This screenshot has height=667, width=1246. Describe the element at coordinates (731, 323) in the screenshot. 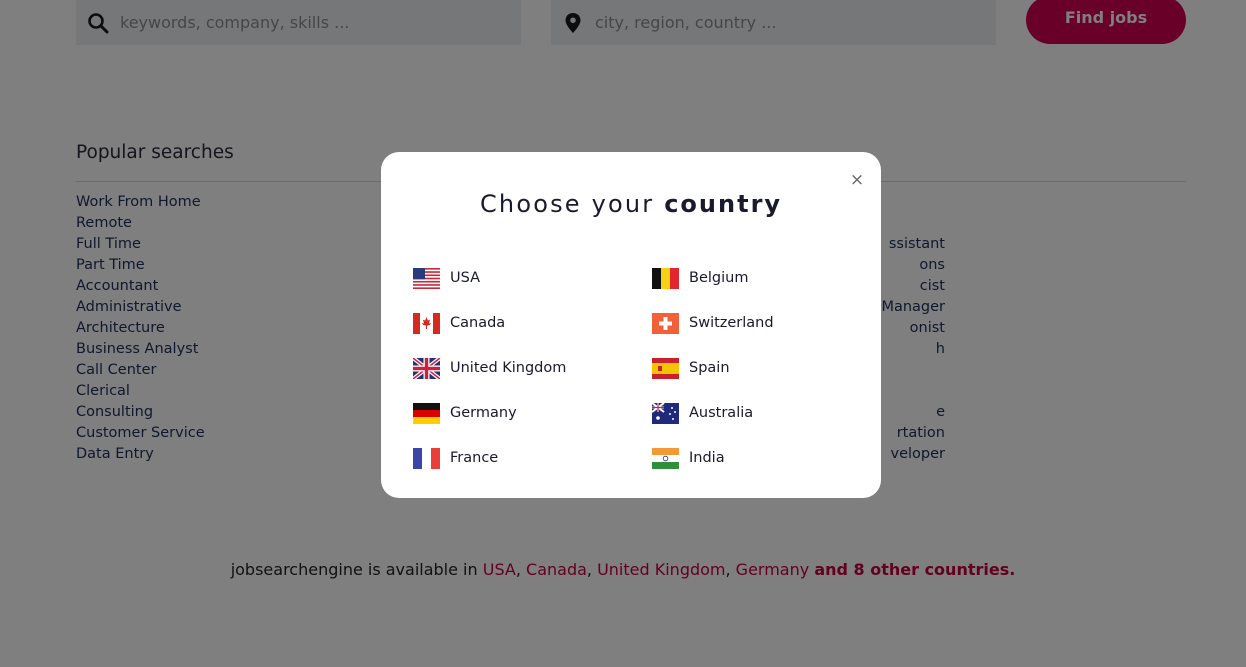

I see `country-name: Switzerland` at that location.